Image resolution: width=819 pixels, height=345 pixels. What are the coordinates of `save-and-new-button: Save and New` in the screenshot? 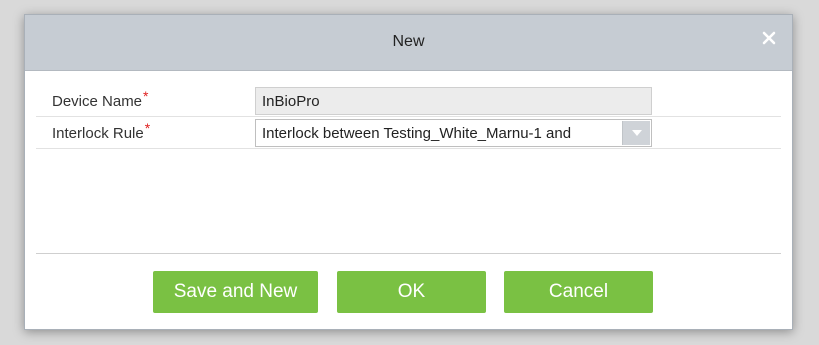 It's located at (235, 292).